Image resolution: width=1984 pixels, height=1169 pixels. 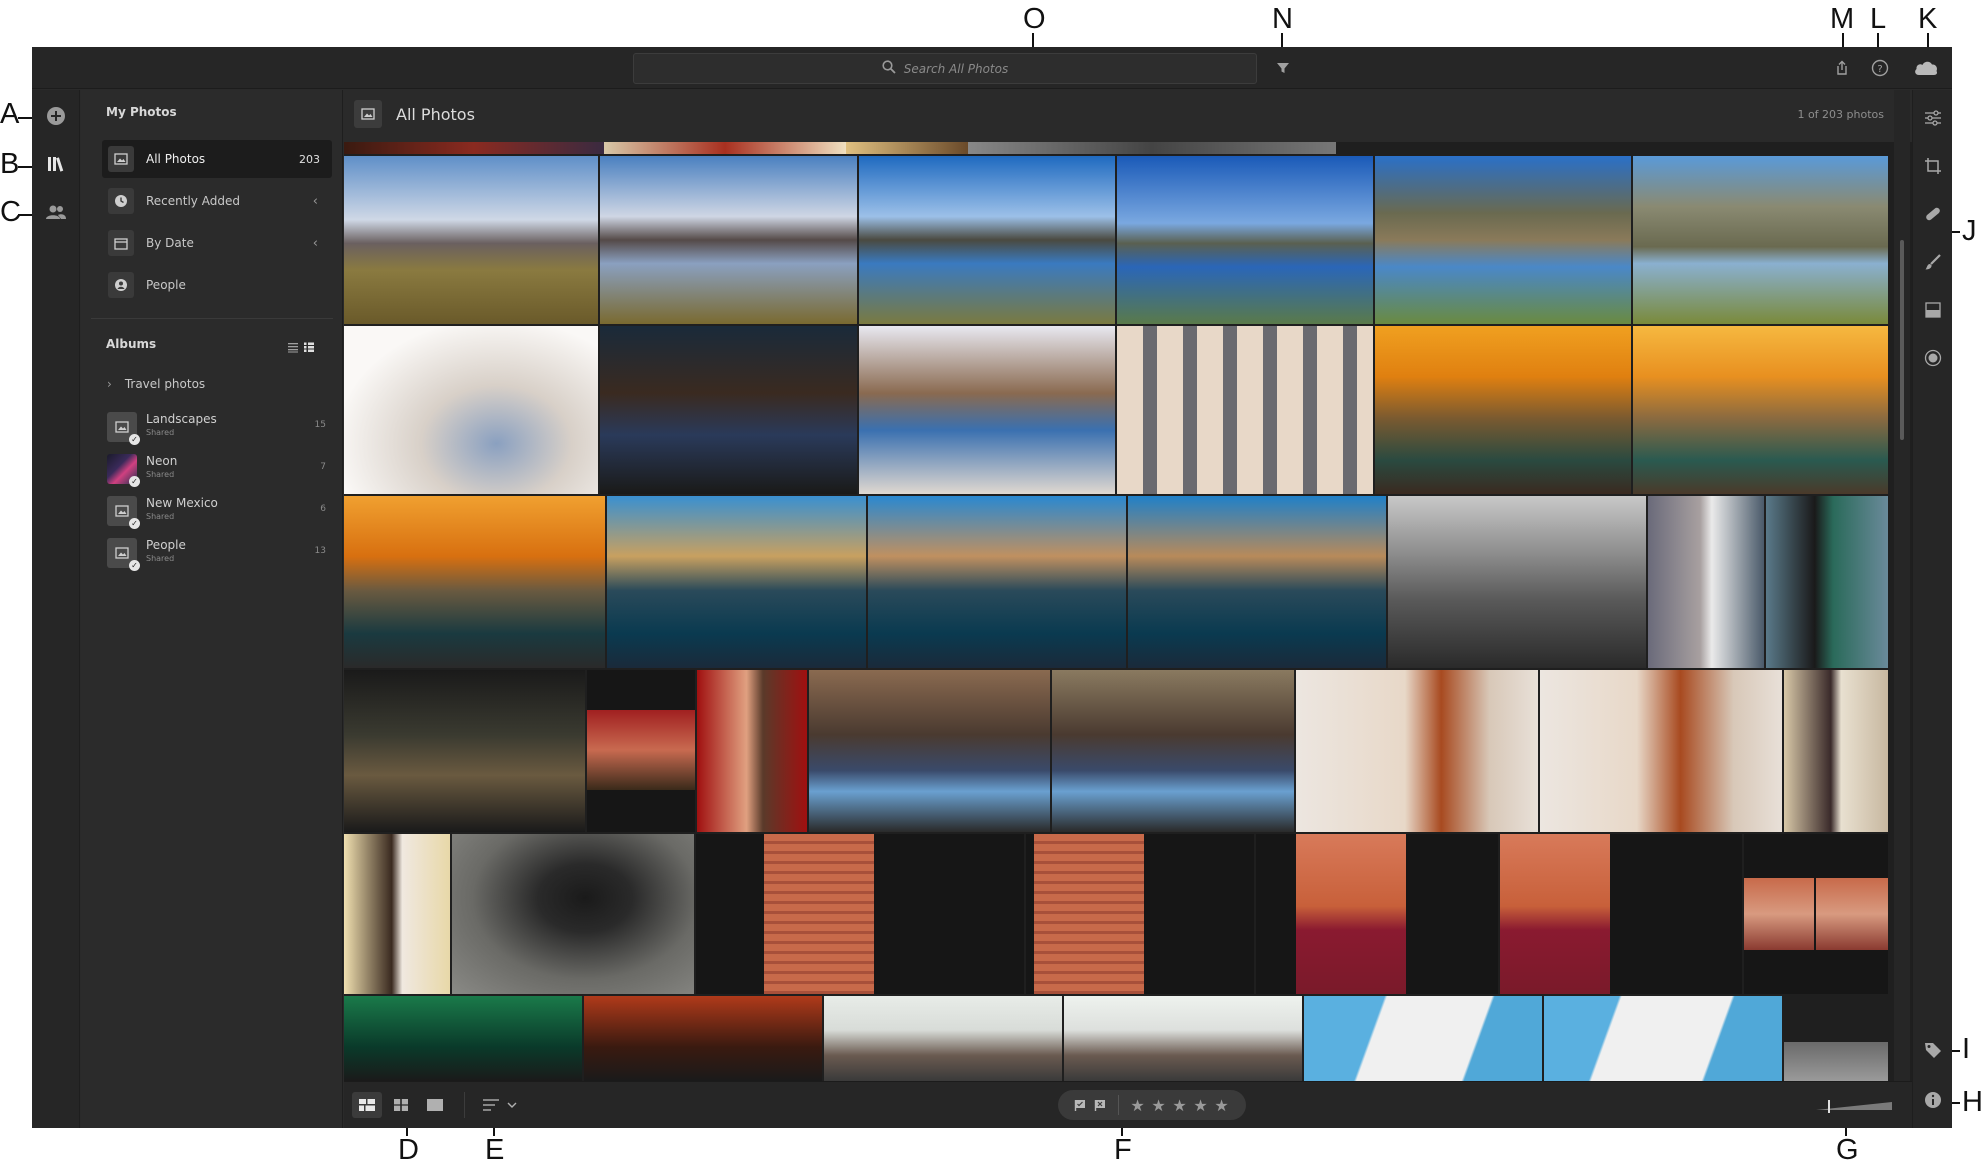 I want to click on shared-people-icon, so click(x=56, y=212).